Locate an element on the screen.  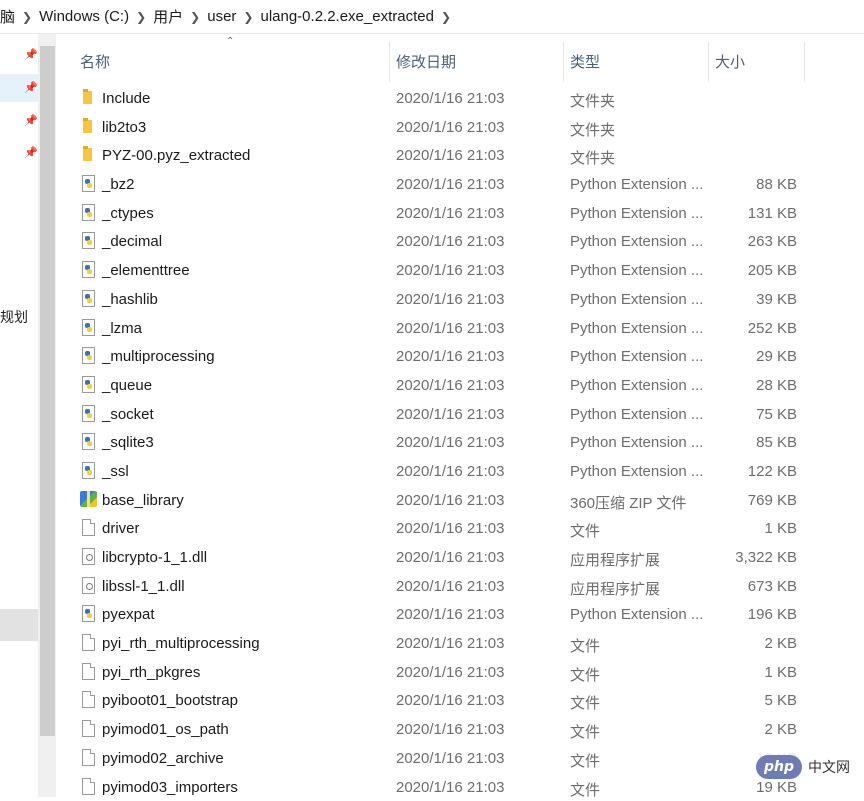
file-name: pyexpat is located at coordinates (128, 614).